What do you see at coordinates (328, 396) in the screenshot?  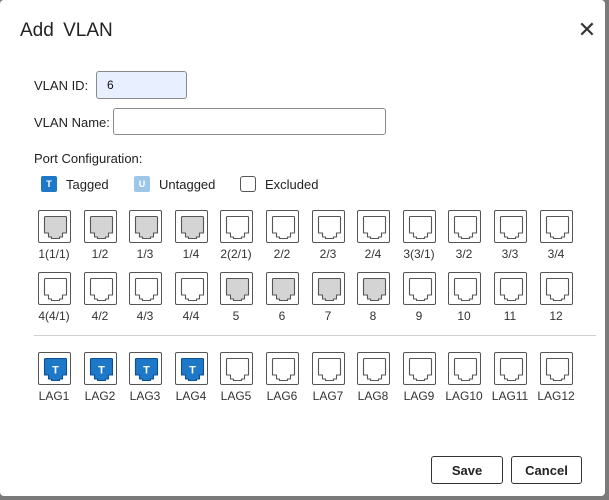 I see `port-label: LAG7` at bounding box center [328, 396].